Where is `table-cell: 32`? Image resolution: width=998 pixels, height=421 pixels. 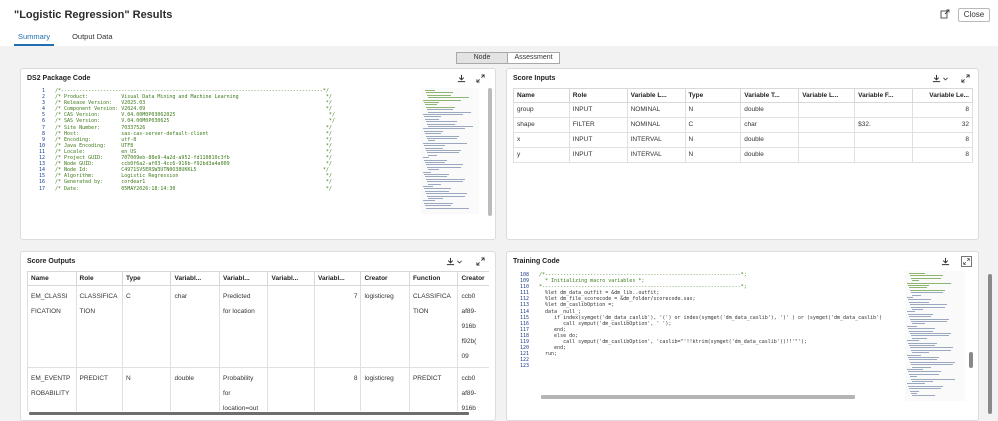 table-cell: 32 is located at coordinates (942, 125).